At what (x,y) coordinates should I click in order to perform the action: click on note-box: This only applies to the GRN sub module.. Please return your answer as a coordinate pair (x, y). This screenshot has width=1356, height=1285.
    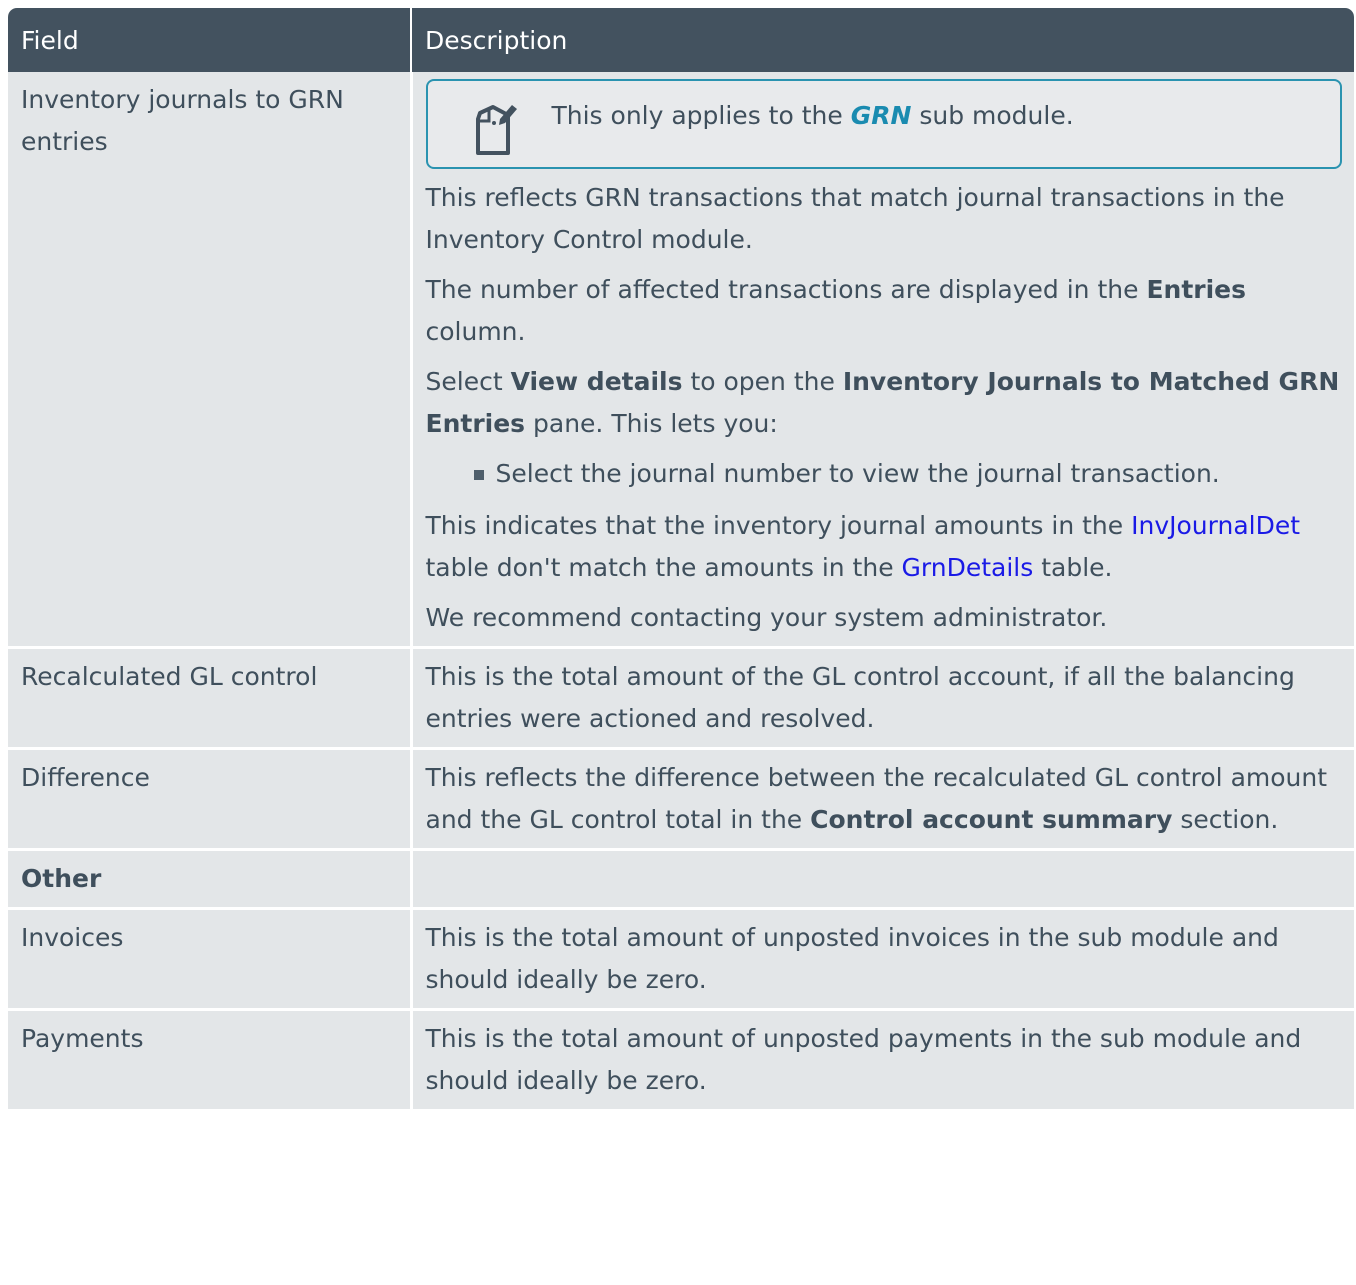
    Looking at the image, I should click on (883, 124).